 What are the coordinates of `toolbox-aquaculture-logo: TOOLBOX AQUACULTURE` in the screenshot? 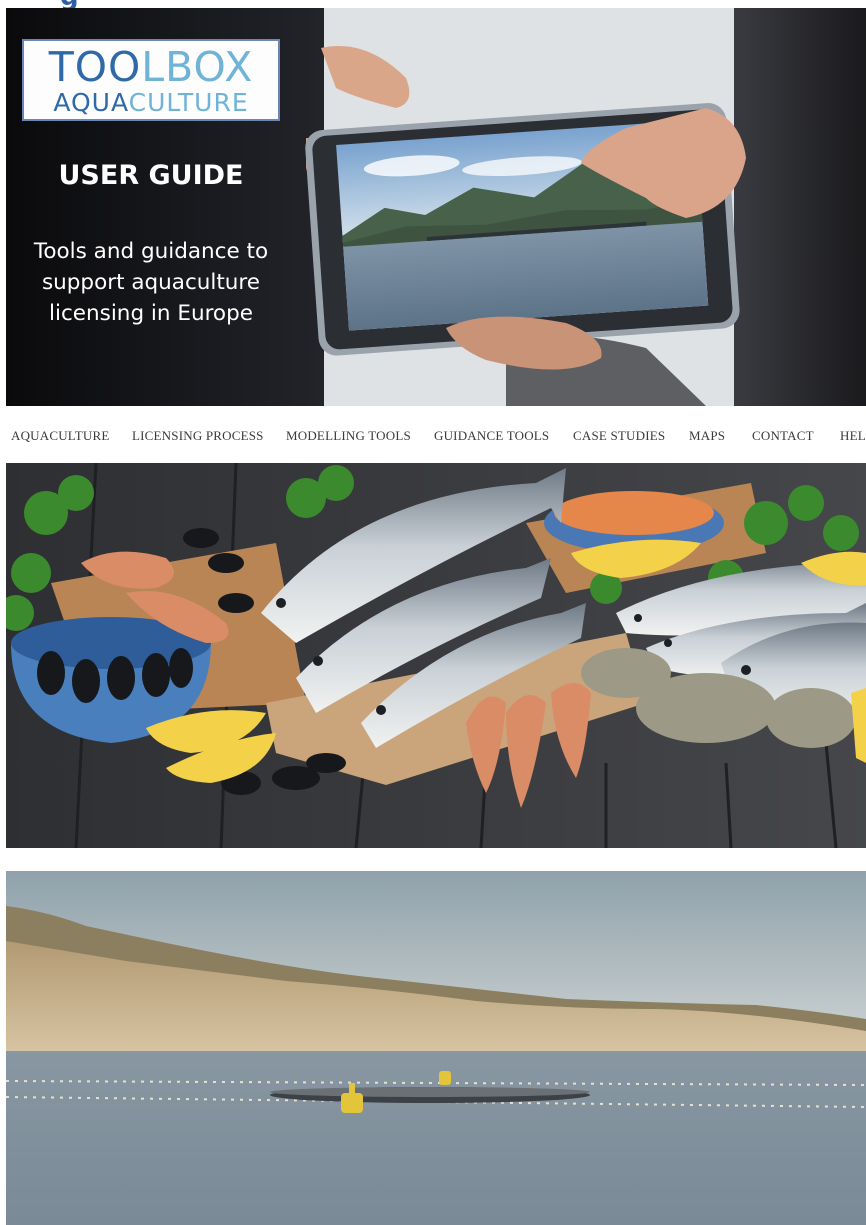 It's located at (151, 80).